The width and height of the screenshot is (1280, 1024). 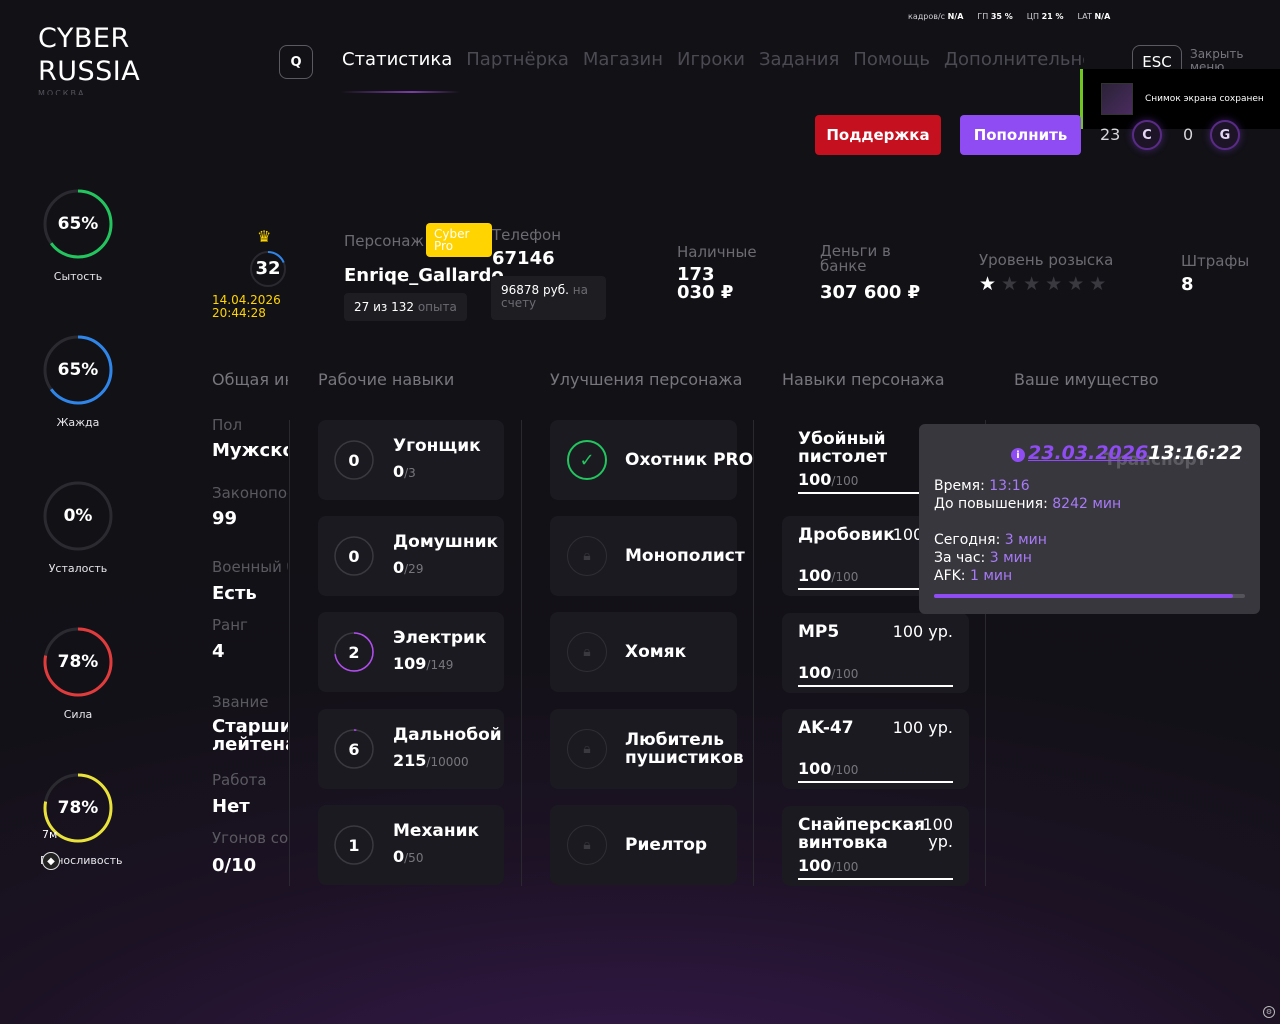 What do you see at coordinates (1020, 135) in the screenshot?
I see `topup-button: Пополнить` at bounding box center [1020, 135].